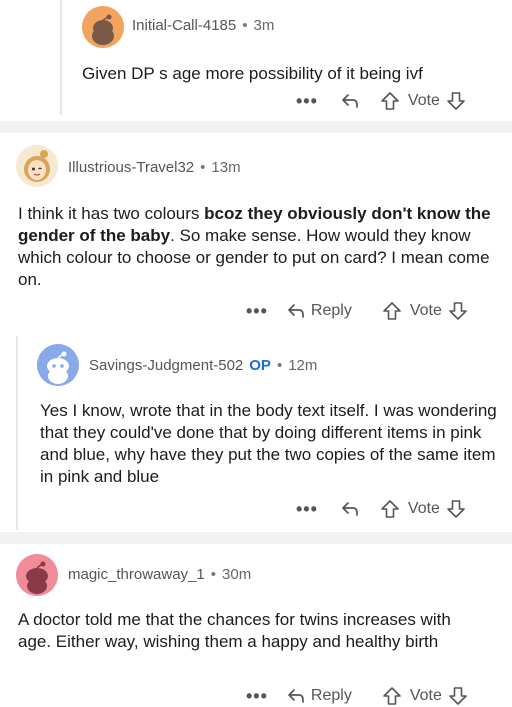 This screenshot has height=707, width=512. I want to click on username: Illustrious-Travel32, so click(131, 167).